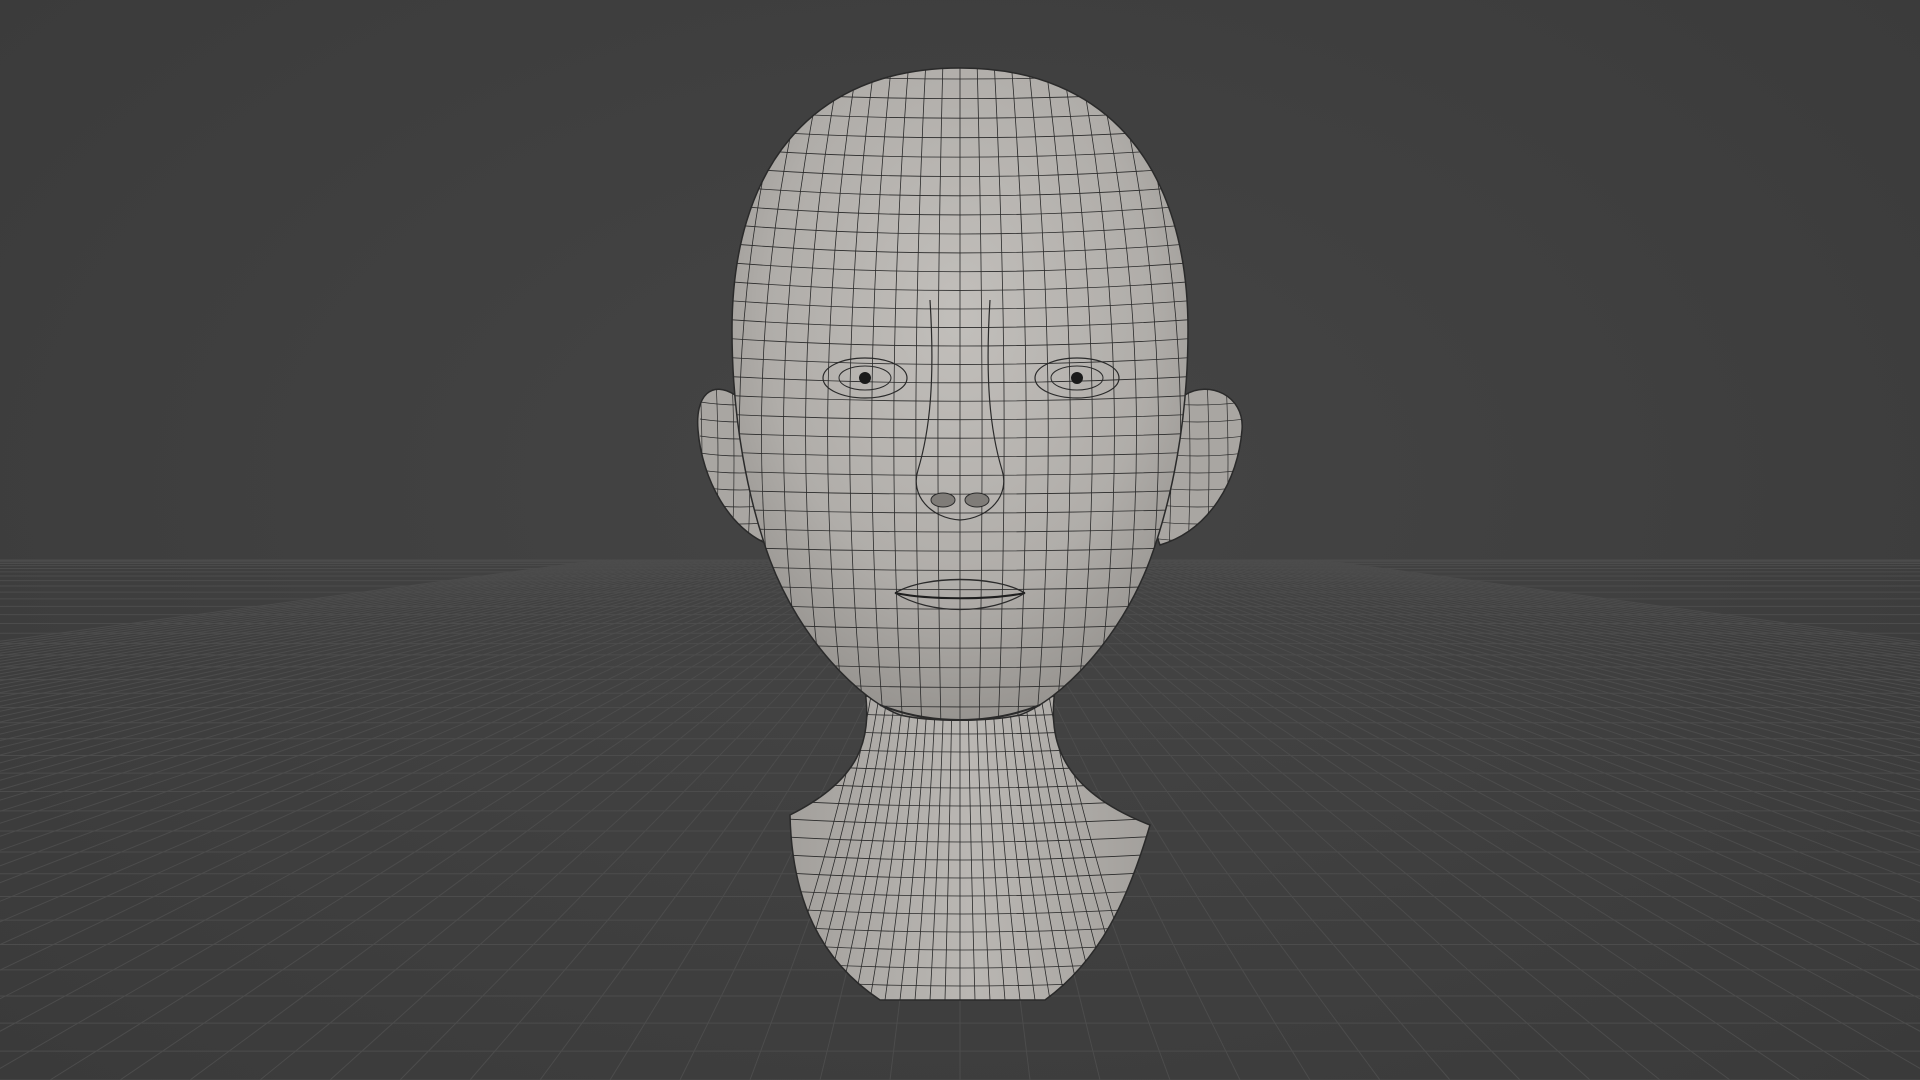 The width and height of the screenshot is (1920, 1080). What do you see at coordinates (1246, 465) in the screenshot?
I see `mesh-edge` at bounding box center [1246, 465].